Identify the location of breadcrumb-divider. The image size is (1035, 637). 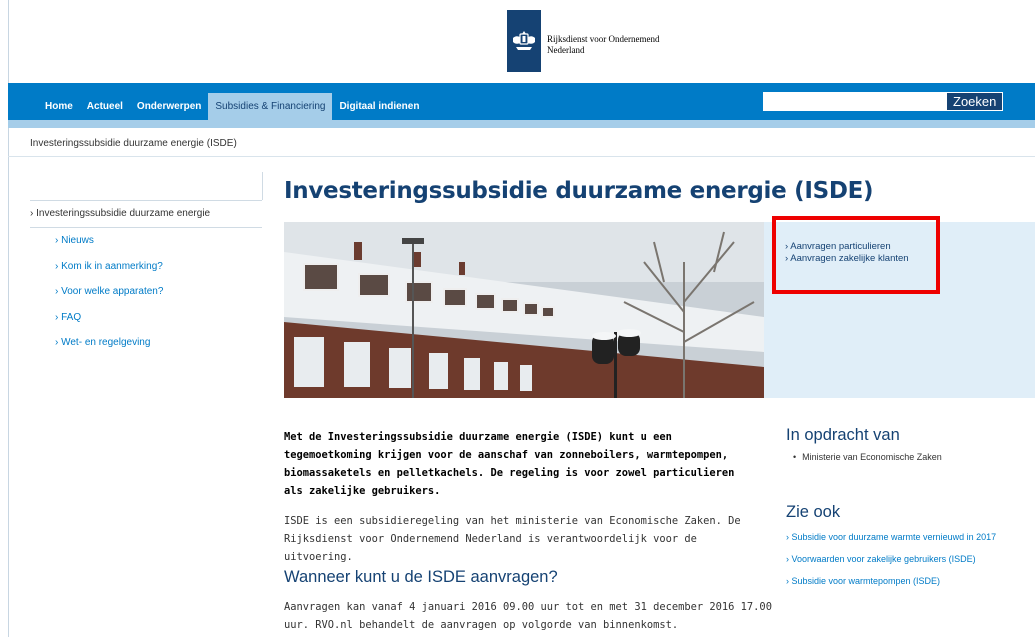
(521, 156).